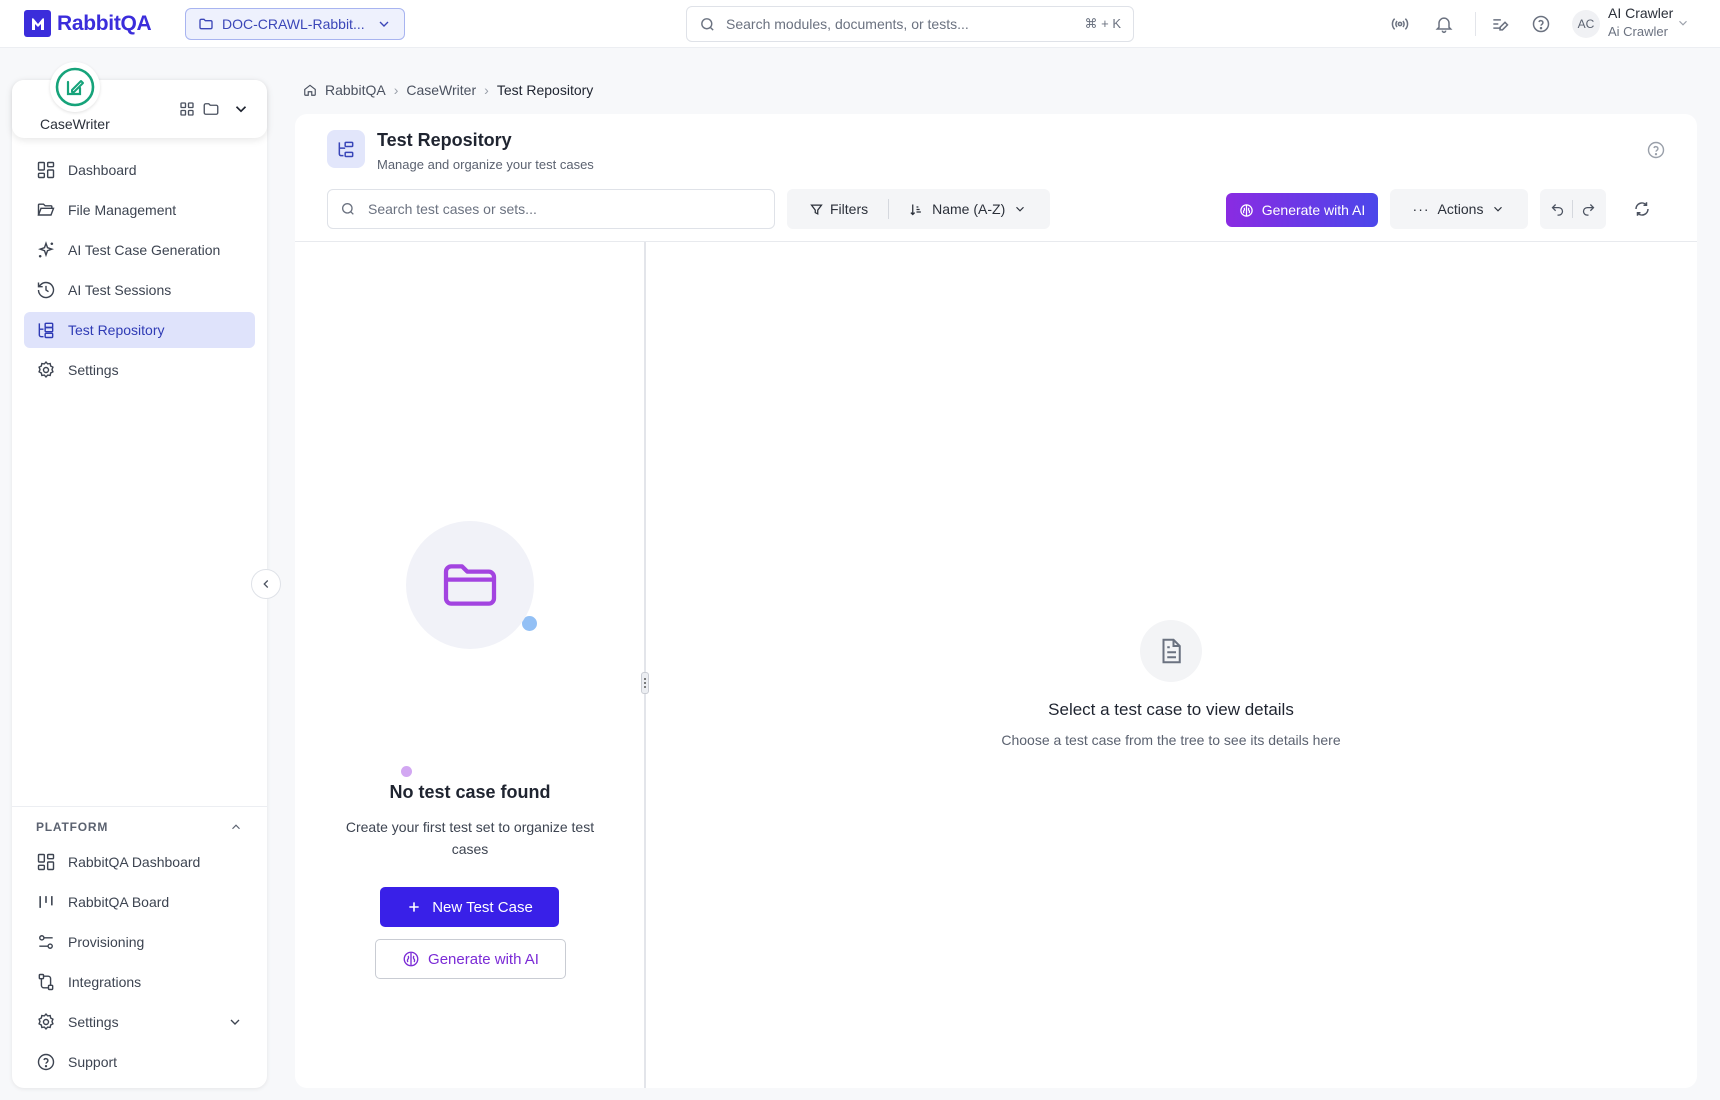  Describe the element at coordinates (106, 942) in the screenshot. I see `sidebar-item-label: Provisioning` at that location.